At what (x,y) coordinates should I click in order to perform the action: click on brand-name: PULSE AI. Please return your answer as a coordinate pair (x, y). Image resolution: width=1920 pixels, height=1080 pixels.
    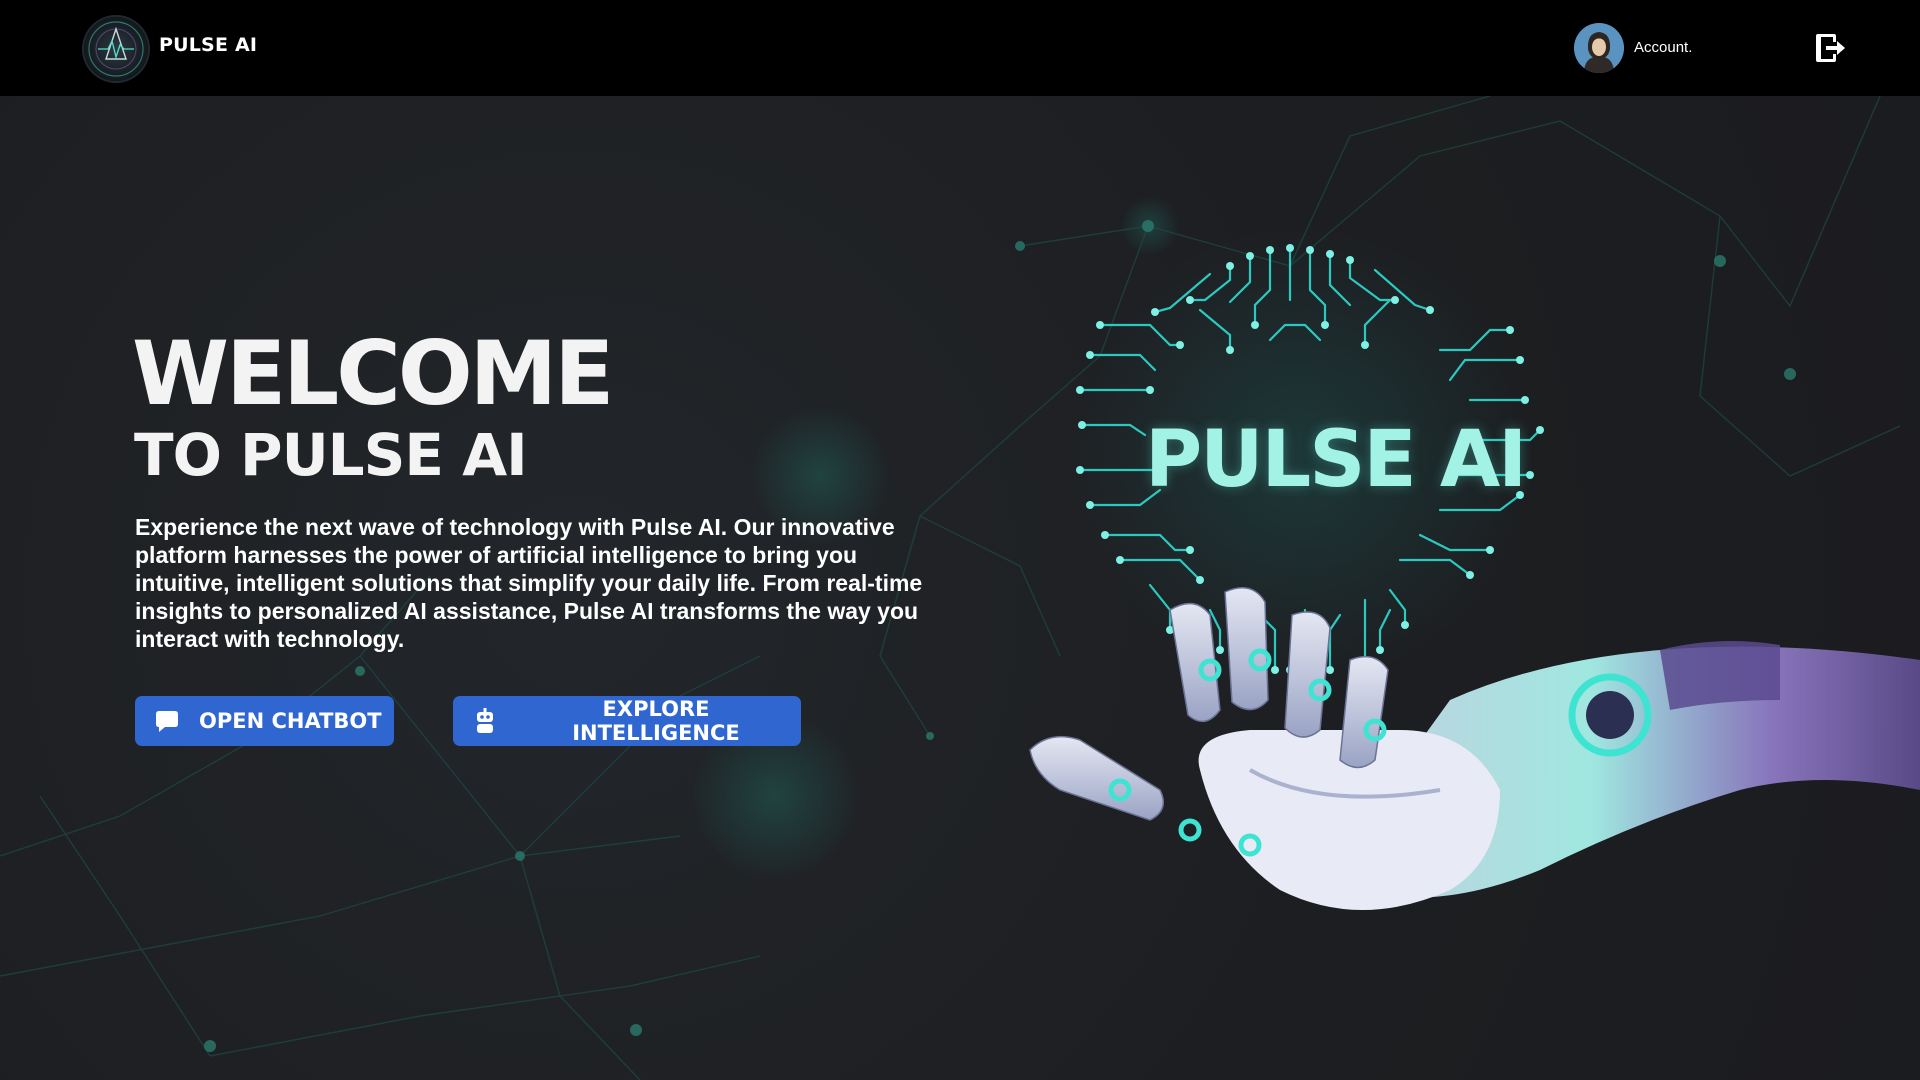
    Looking at the image, I should click on (208, 45).